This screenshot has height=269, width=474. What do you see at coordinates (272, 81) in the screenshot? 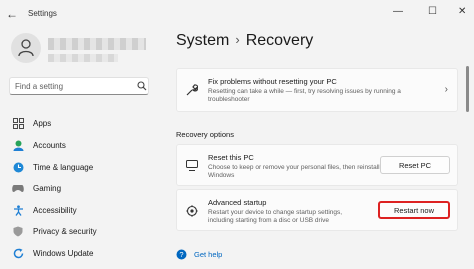
I see `fix-problems-title: Fix problems without resetting your PC` at bounding box center [272, 81].